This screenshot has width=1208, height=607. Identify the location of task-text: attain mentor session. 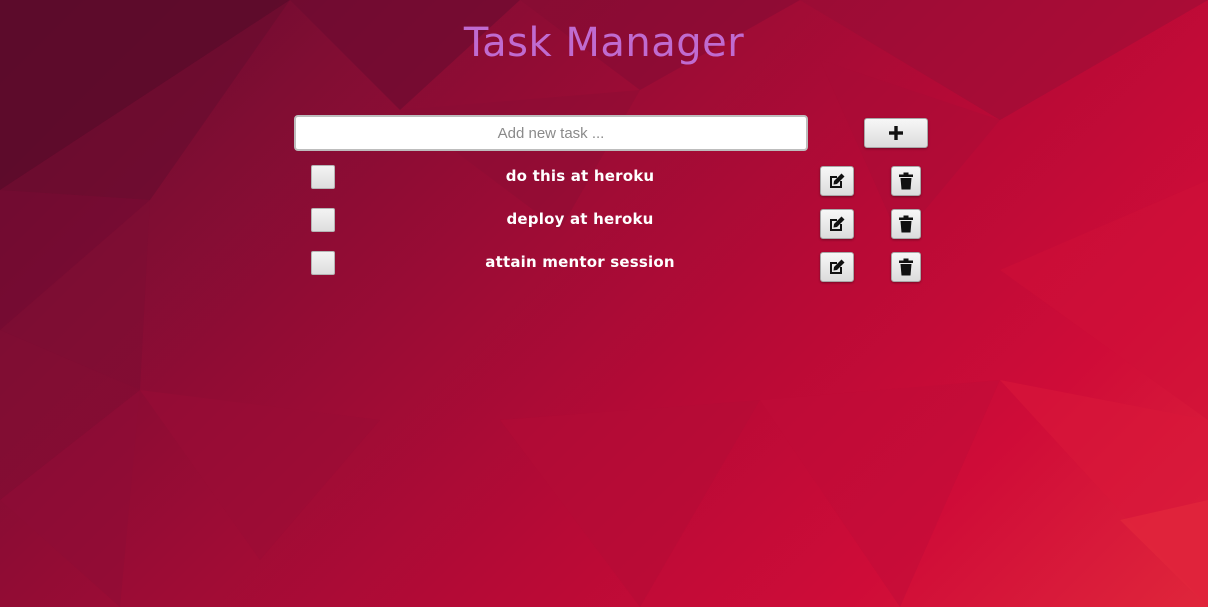
(580, 262).